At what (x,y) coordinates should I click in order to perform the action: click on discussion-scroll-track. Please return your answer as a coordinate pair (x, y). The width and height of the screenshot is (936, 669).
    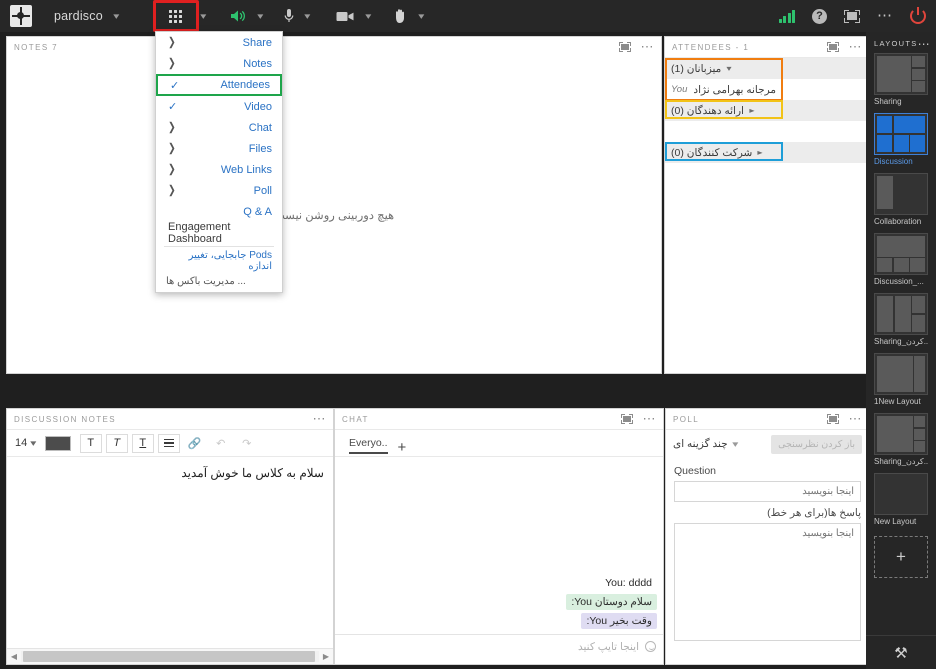
    Looking at the image, I should click on (170, 656).